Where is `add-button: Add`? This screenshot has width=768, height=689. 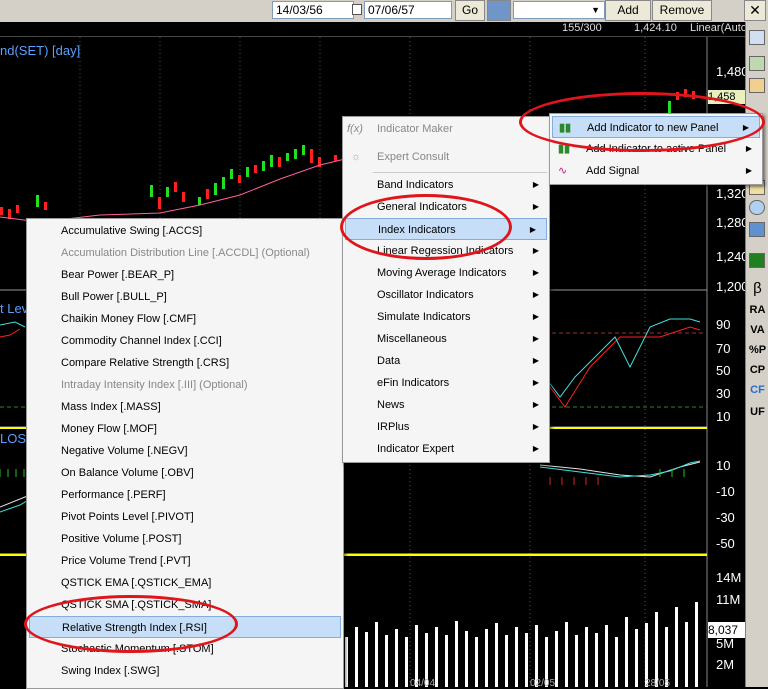 add-button: Add is located at coordinates (628, 10).